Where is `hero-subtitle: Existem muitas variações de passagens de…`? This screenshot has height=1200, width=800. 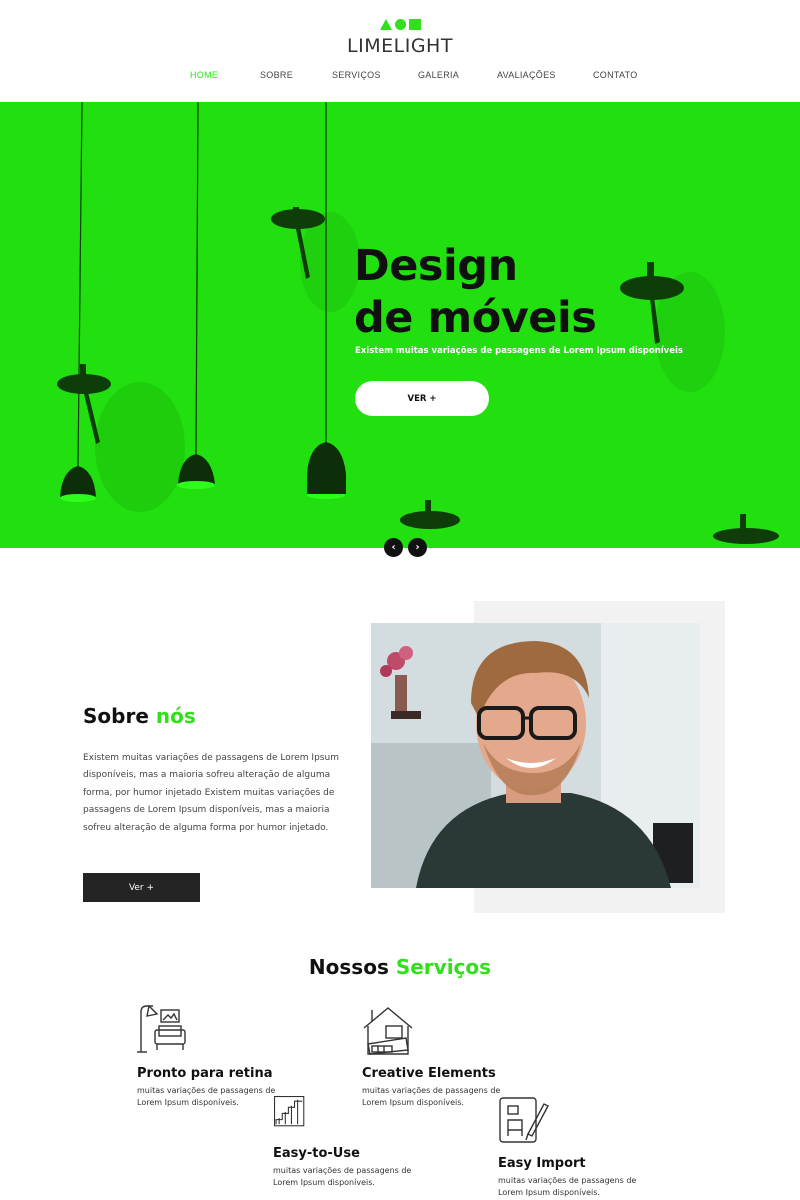
hero-subtitle: Existem muitas variações de passagens de… is located at coordinates (519, 351).